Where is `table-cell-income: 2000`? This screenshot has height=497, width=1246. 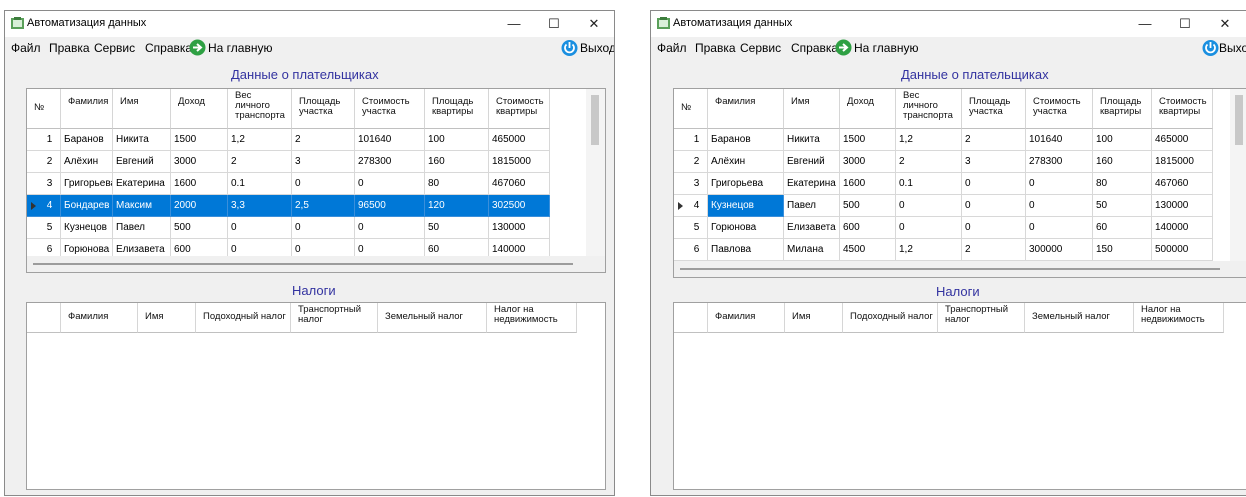
table-cell-income: 2000 is located at coordinates (199, 206).